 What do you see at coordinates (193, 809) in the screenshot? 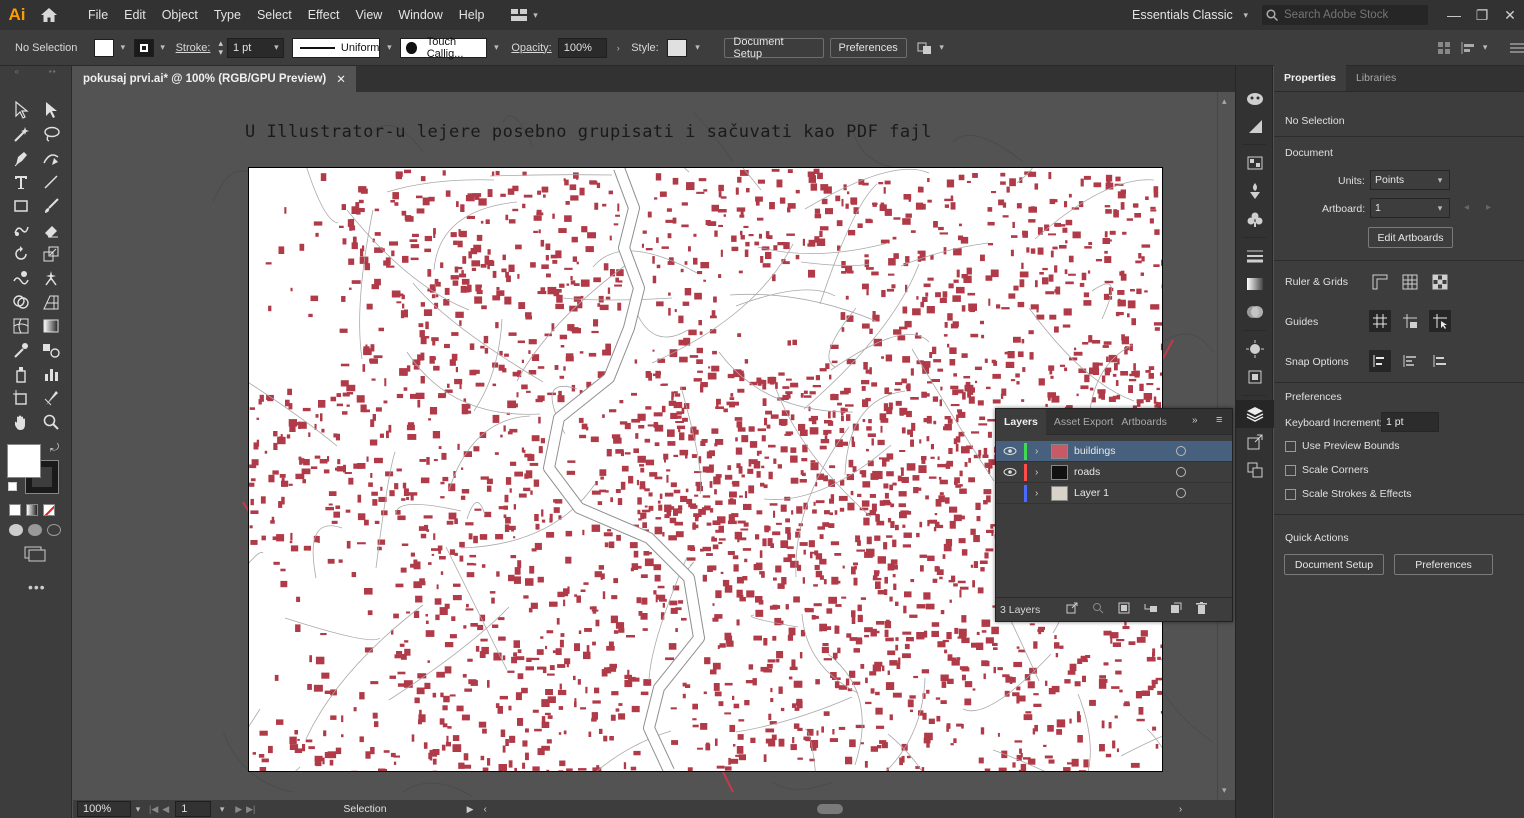
I see `artboard-number-field: 1` at bounding box center [193, 809].